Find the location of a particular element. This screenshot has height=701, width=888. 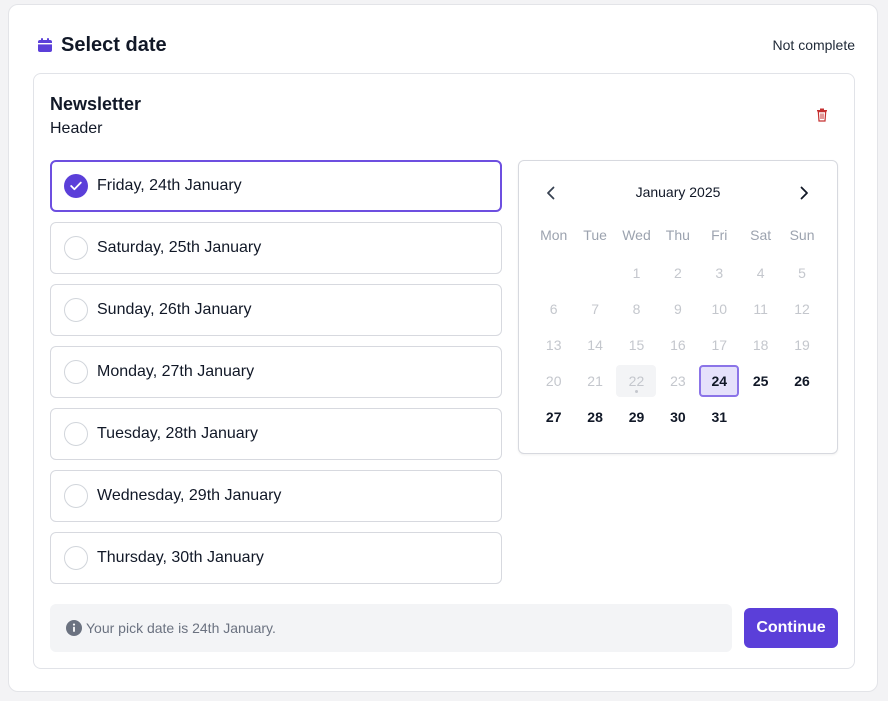

status-label: Not complete is located at coordinates (813, 45).